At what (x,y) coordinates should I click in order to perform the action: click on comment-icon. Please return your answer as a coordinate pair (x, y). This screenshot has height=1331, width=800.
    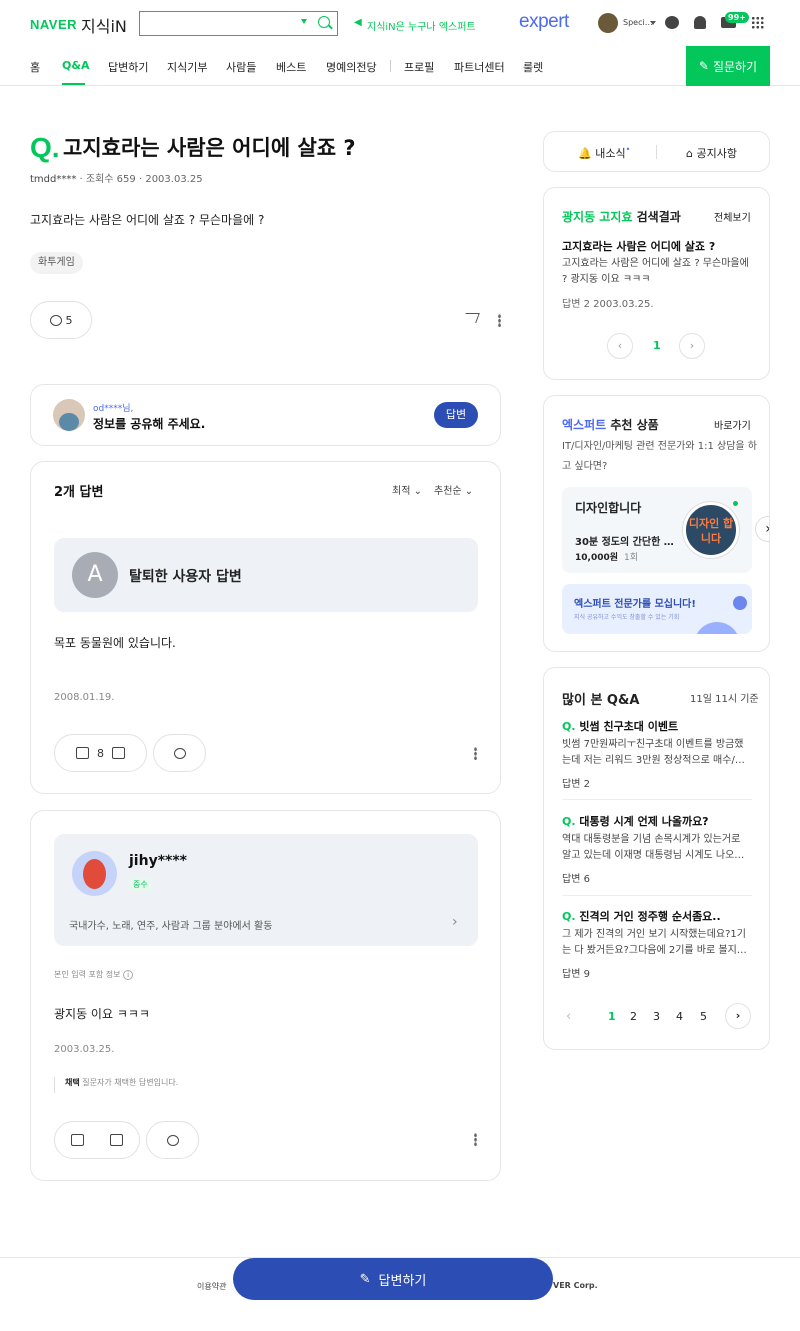
    Looking at the image, I should click on (172, 1140).